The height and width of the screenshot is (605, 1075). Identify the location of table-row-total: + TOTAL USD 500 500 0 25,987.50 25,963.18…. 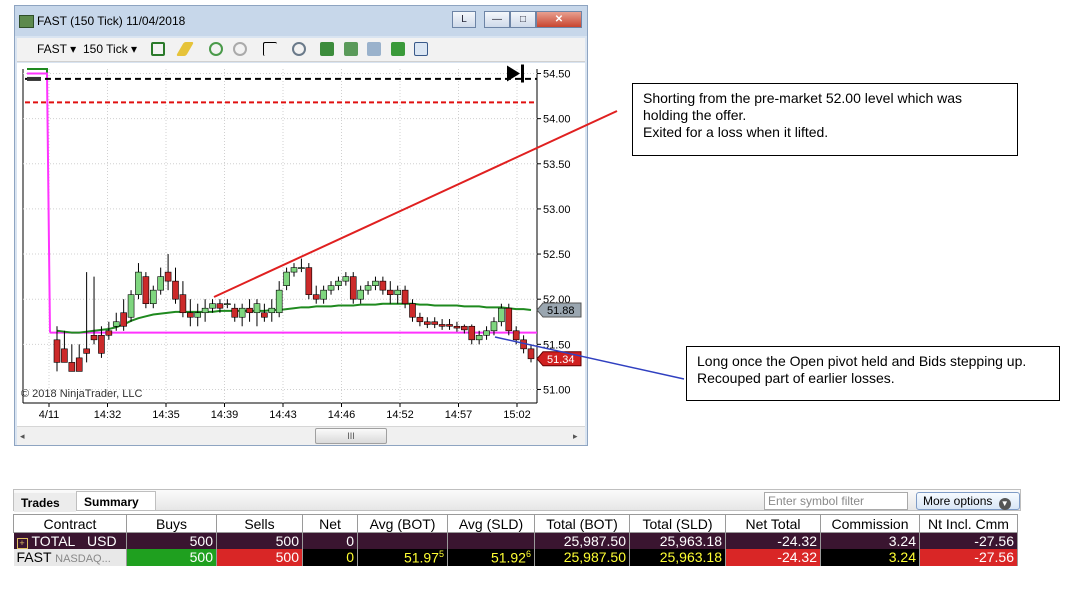
(515, 540).